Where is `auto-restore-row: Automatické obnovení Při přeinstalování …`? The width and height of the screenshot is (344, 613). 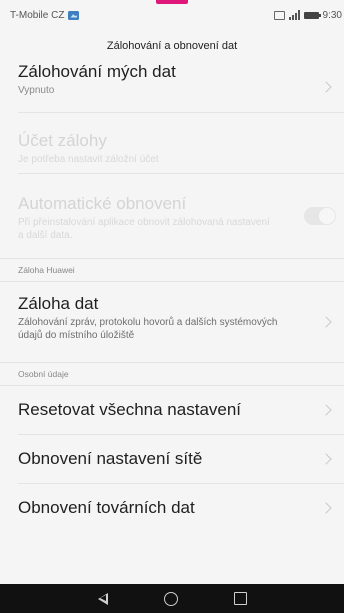 auto-restore-row: Automatické obnovení Při přeinstalování … is located at coordinates (172, 216).